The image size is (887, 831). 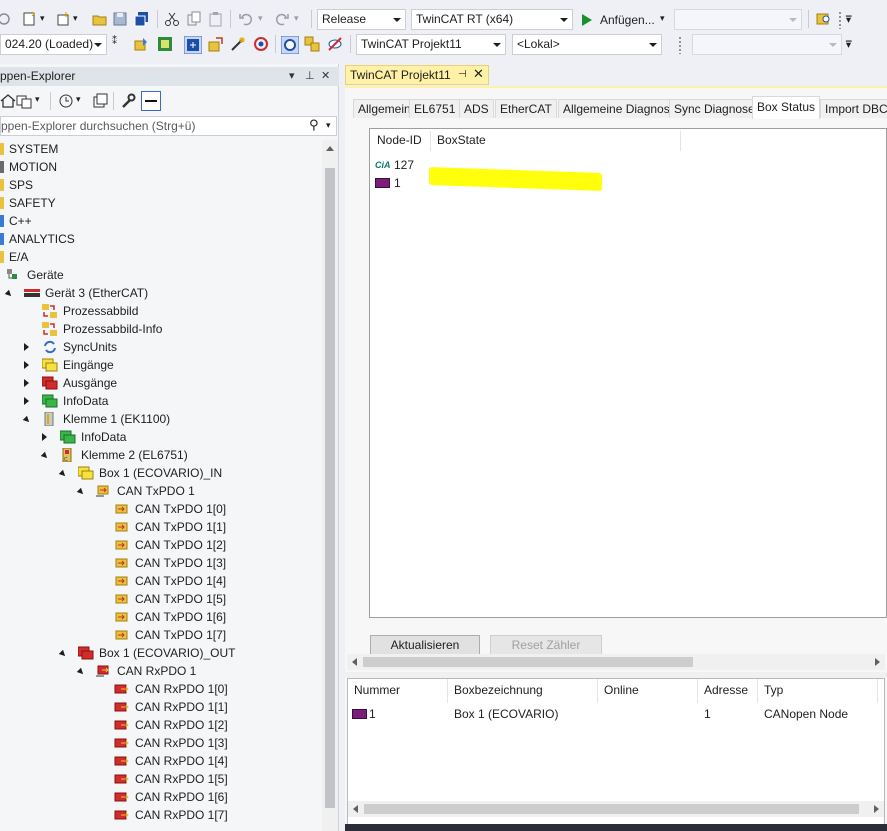 What do you see at coordinates (620, 108) in the screenshot?
I see `tab-allgemeine-diagnose: Allgemeine Diagnose` at bounding box center [620, 108].